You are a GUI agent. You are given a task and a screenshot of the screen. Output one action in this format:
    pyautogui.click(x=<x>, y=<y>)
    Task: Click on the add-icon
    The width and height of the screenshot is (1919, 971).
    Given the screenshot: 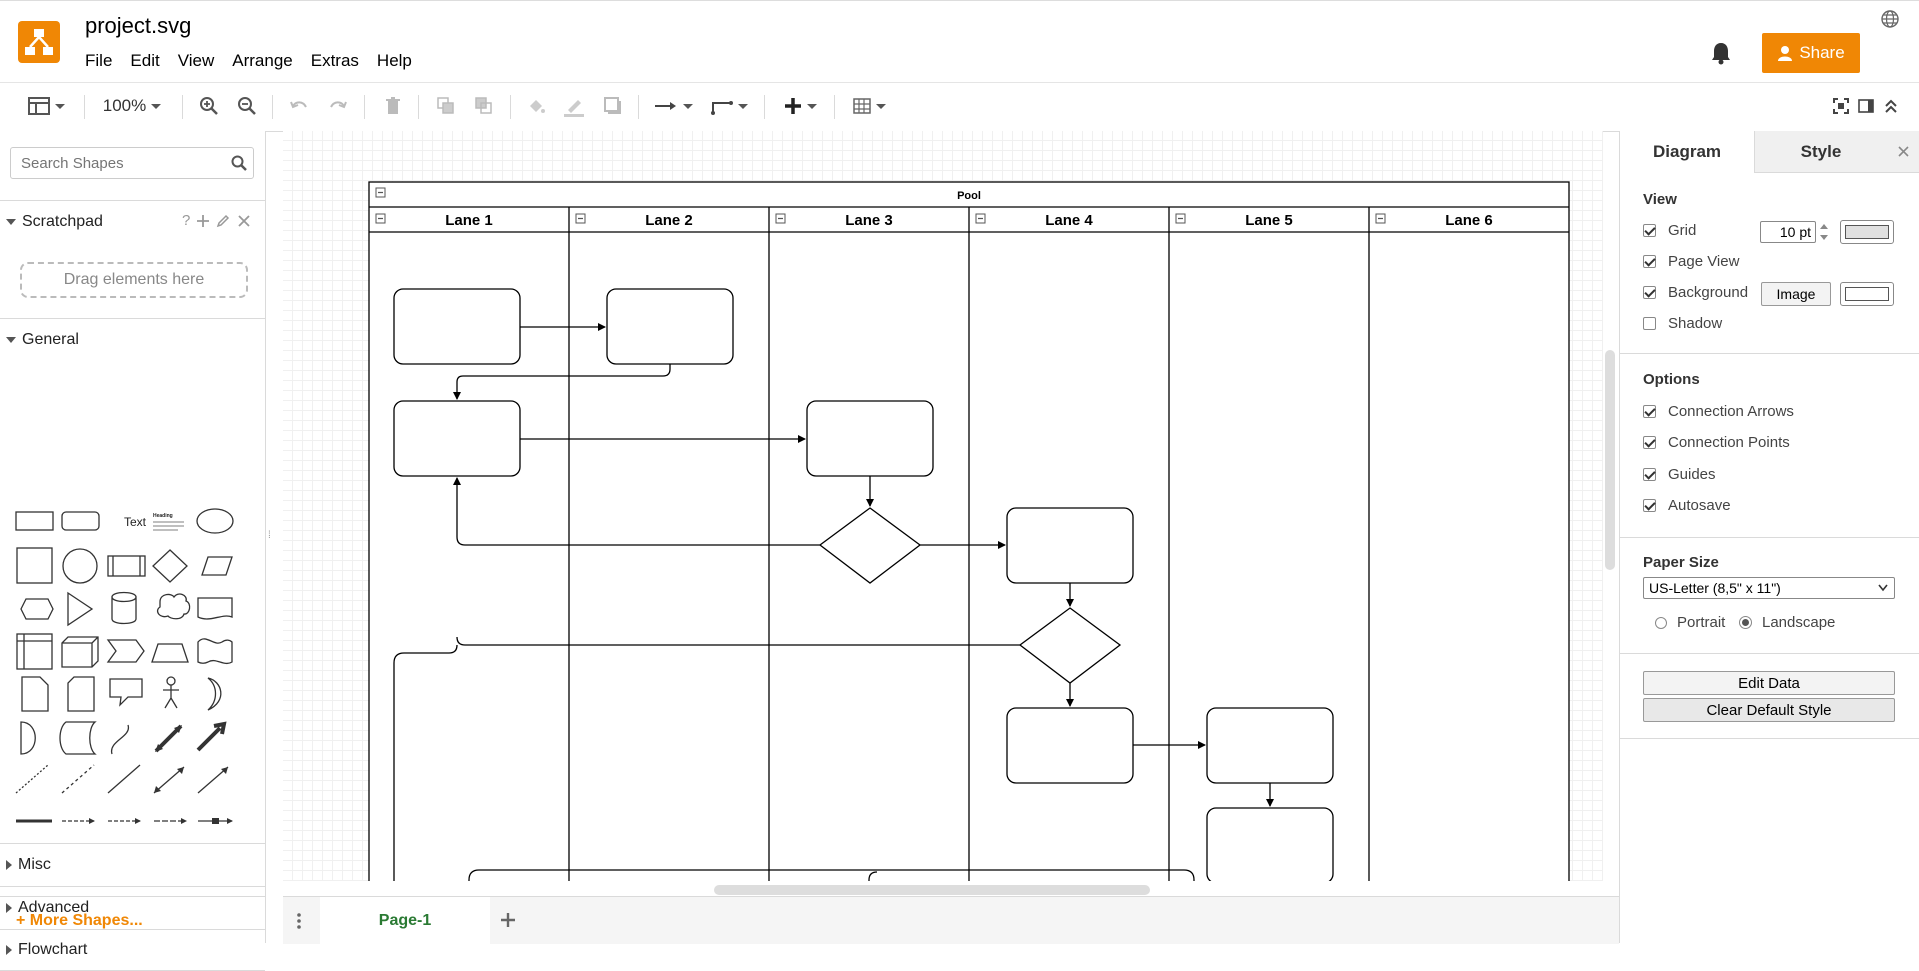 What is the action you would take?
    pyautogui.click(x=203, y=221)
    